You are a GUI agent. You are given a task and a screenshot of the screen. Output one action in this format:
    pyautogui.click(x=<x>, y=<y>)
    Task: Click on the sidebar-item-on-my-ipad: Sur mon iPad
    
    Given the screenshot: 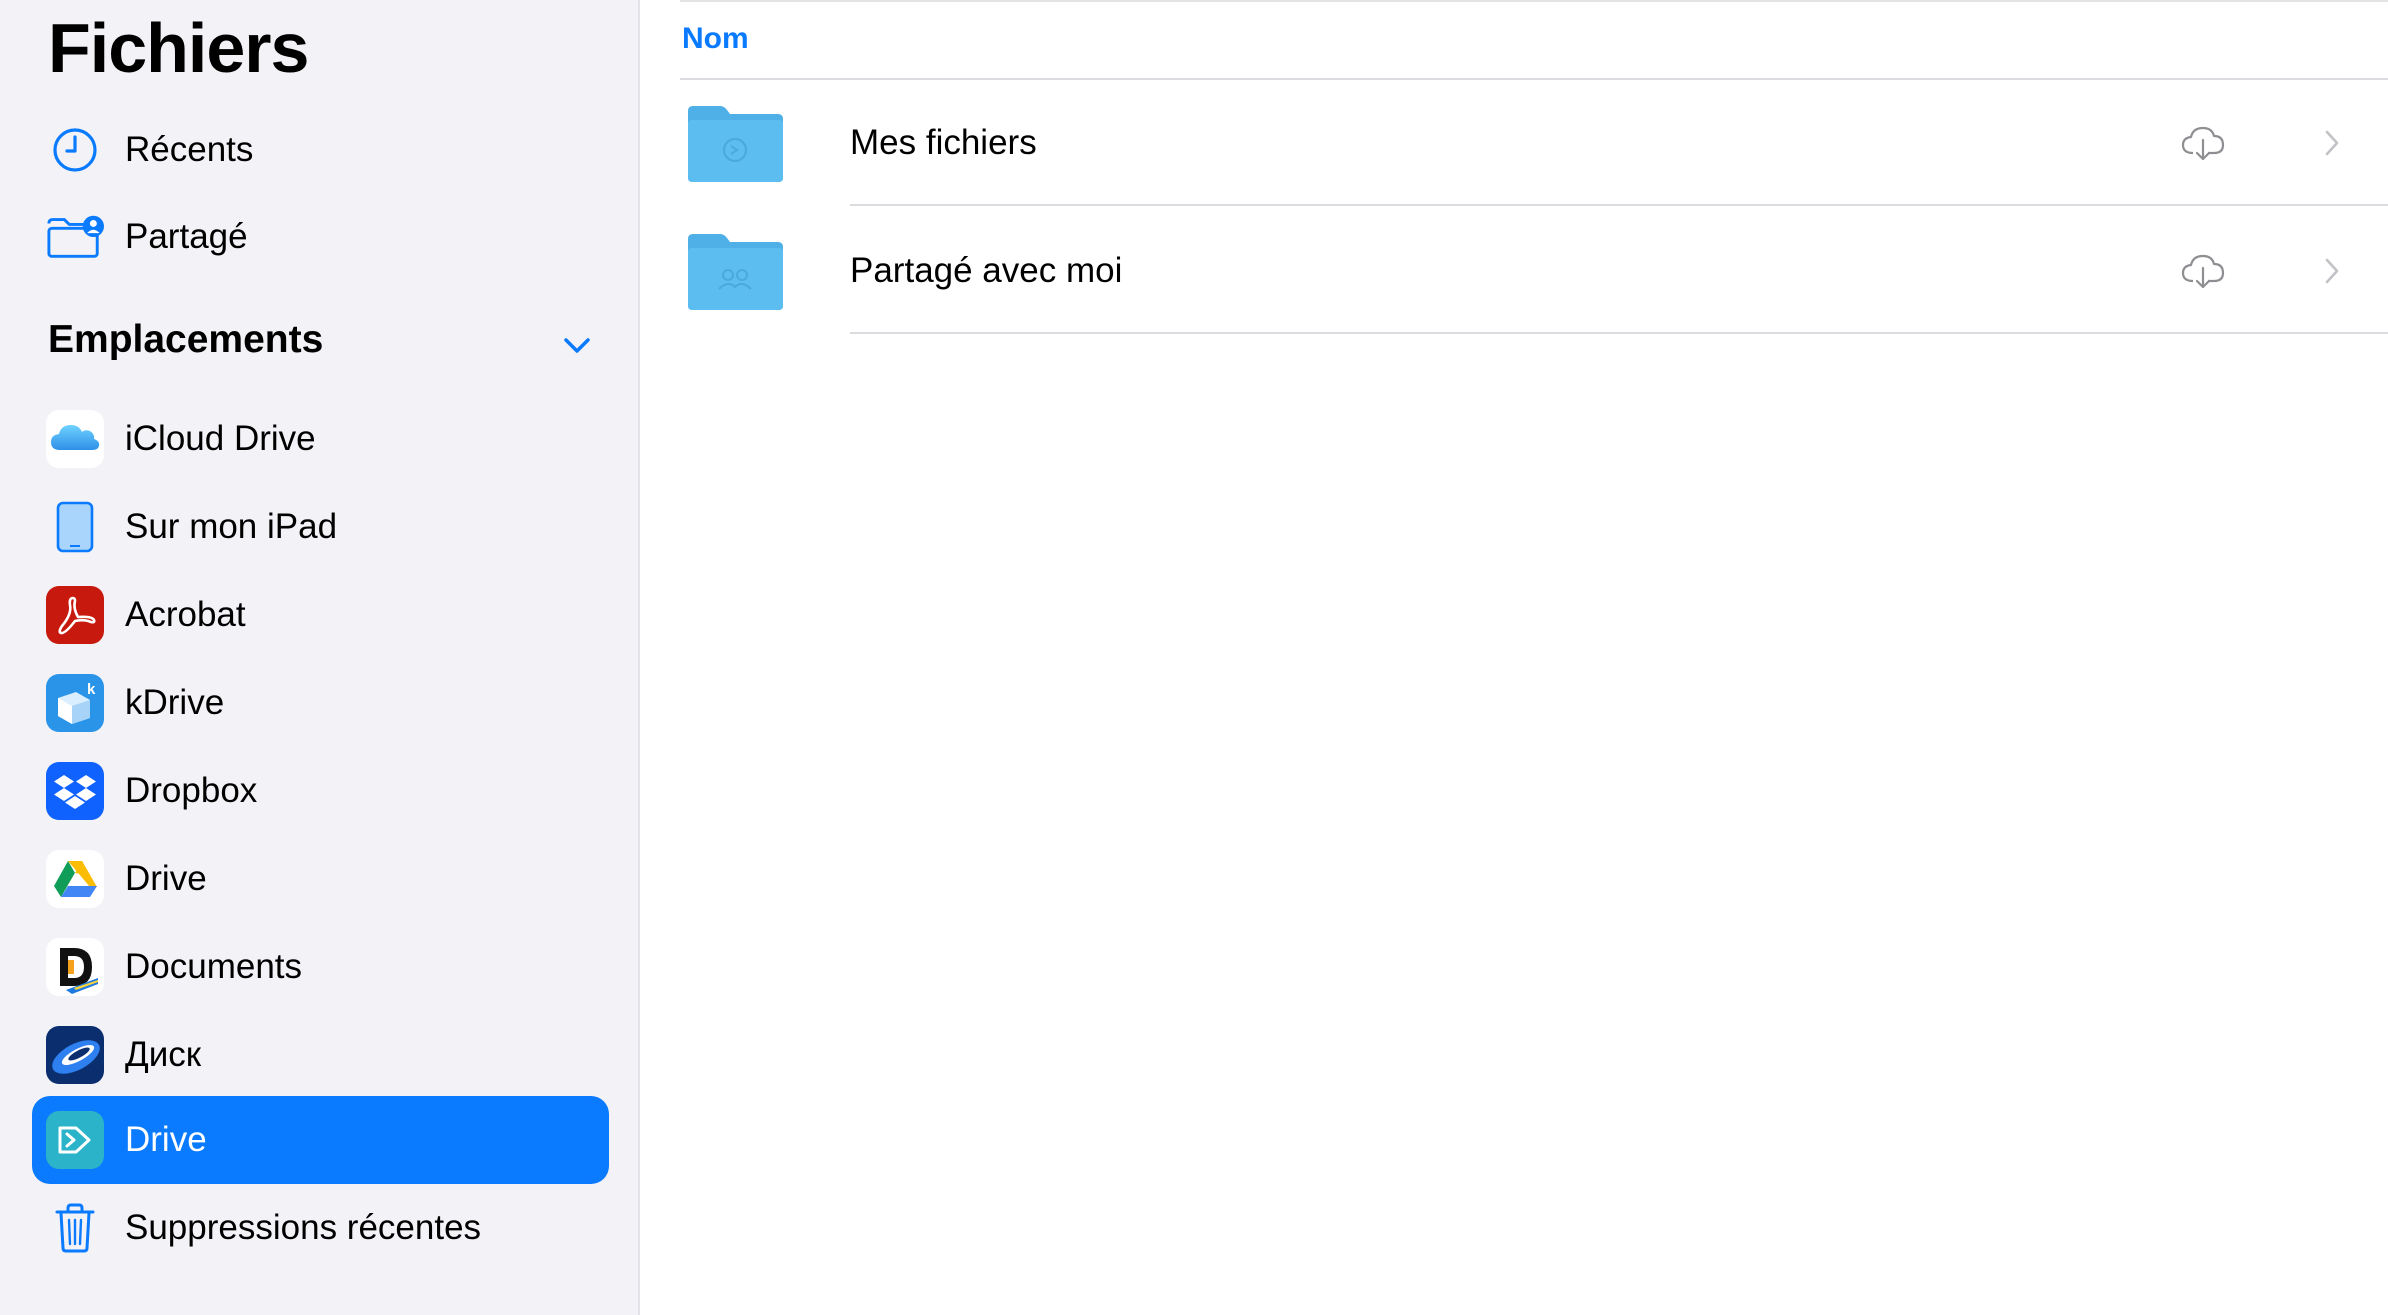 What is the action you would take?
    pyautogui.click(x=320, y=527)
    